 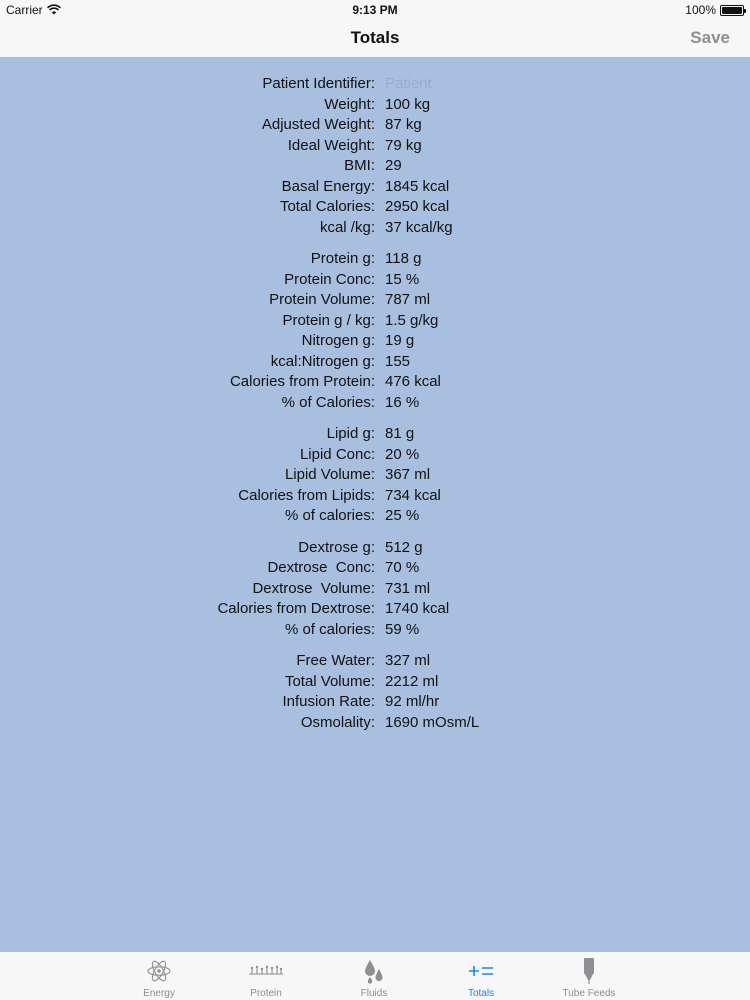 What do you see at coordinates (331, 145) in the screenshot?
I see `row-label: Ideal Weight:` at bounding box center [331, 145].